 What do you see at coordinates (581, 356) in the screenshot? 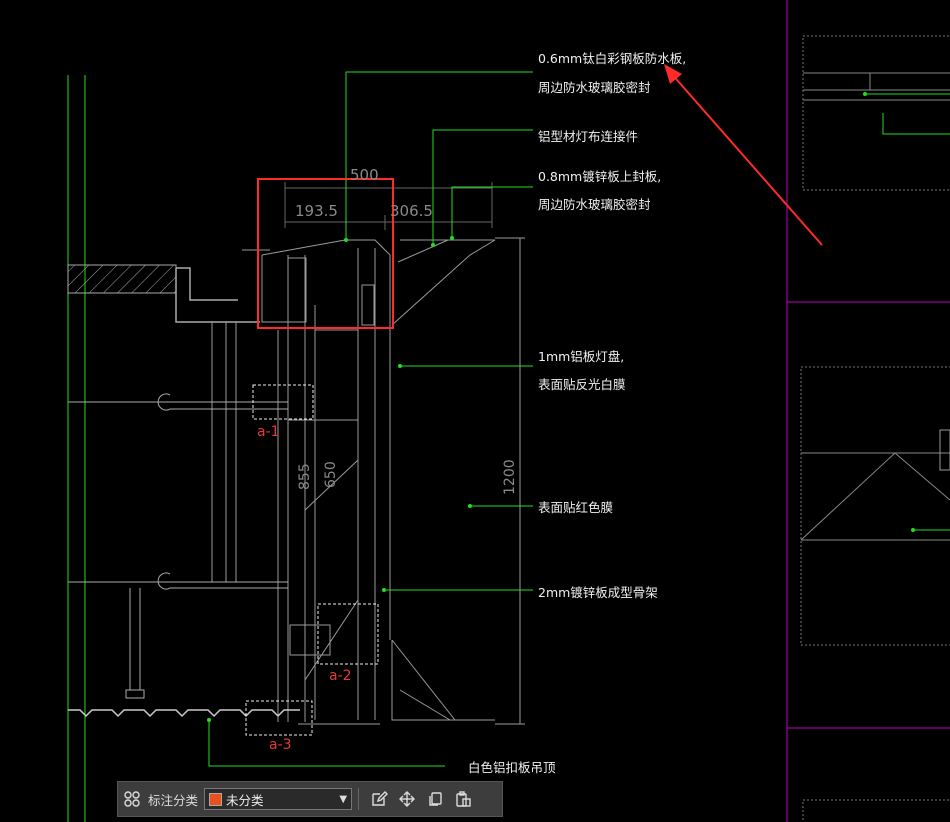
I see `annotation-label: 1mm铝板灯盘,` at bounding box center [581, 356].